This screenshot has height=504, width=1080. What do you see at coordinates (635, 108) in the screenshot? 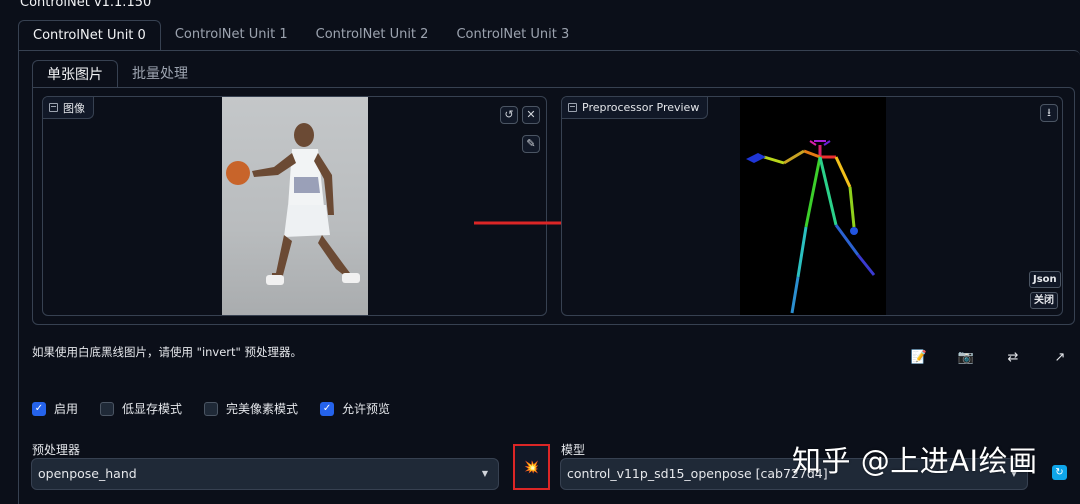
I see `preview-label: Preprocessor Preview` at bounding box center [635, 108].